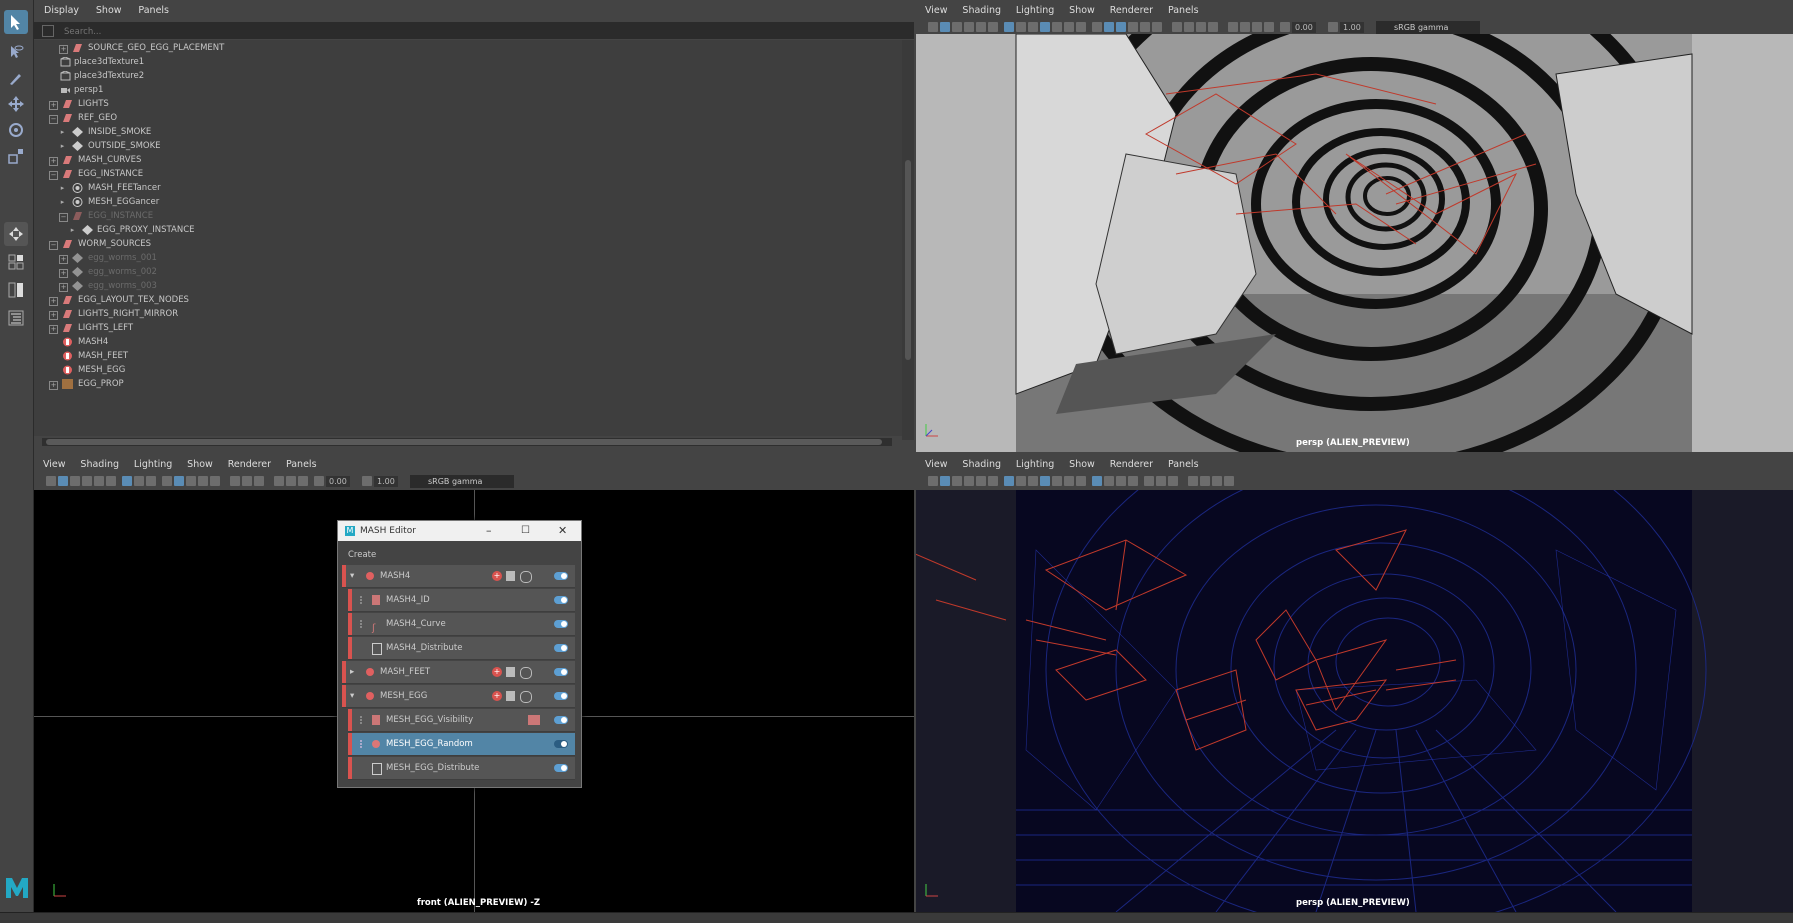  What do you see at coordinates (1157, 27) in the screenshot?
I see `shadows-icon` at bounding box center [1157, 27].